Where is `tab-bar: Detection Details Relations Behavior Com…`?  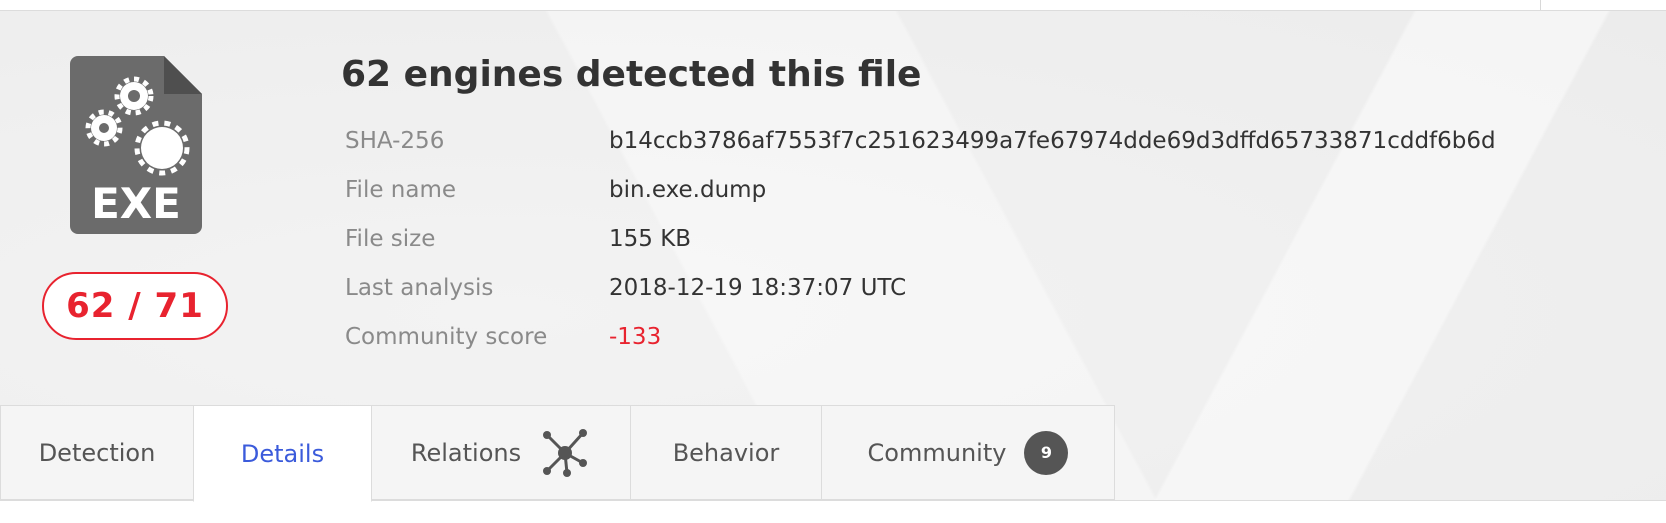
tab-bar: Detection Details Relations Behavior Com… is located at coordinates (557, 453).